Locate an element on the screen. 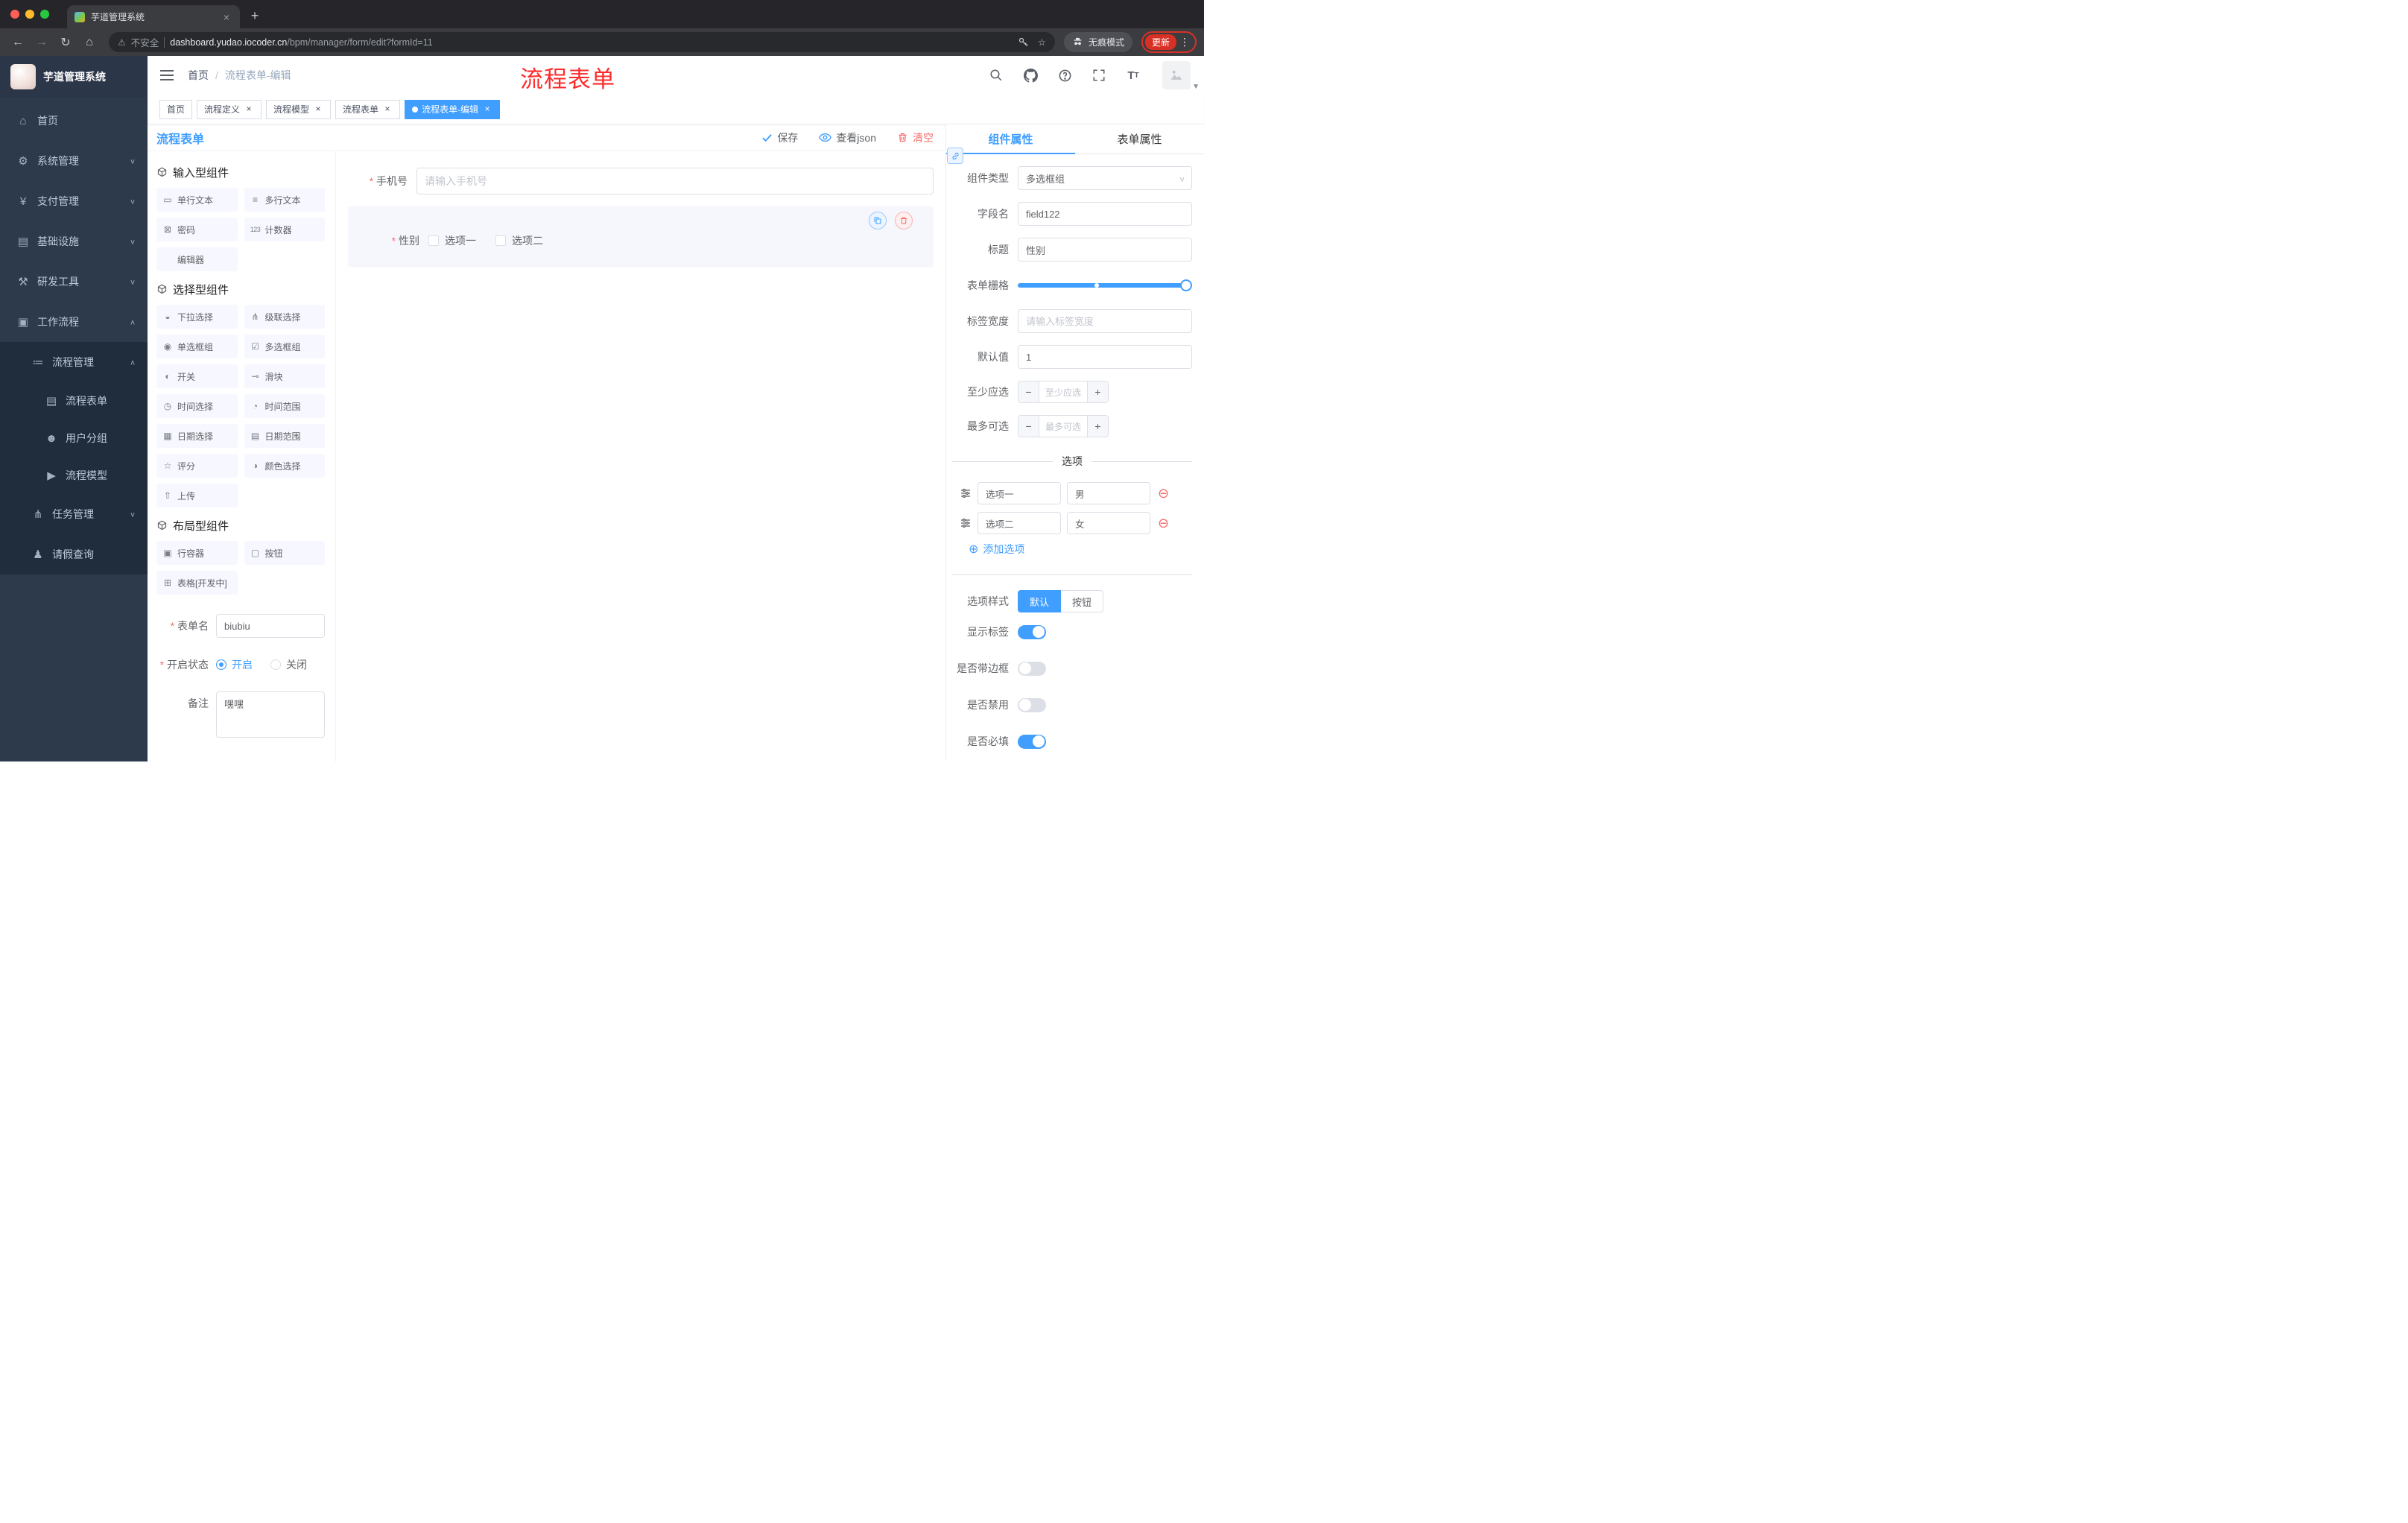 This screenshot has width=2408, height=1523. default-value-input is located at coordinates (1105, 357).